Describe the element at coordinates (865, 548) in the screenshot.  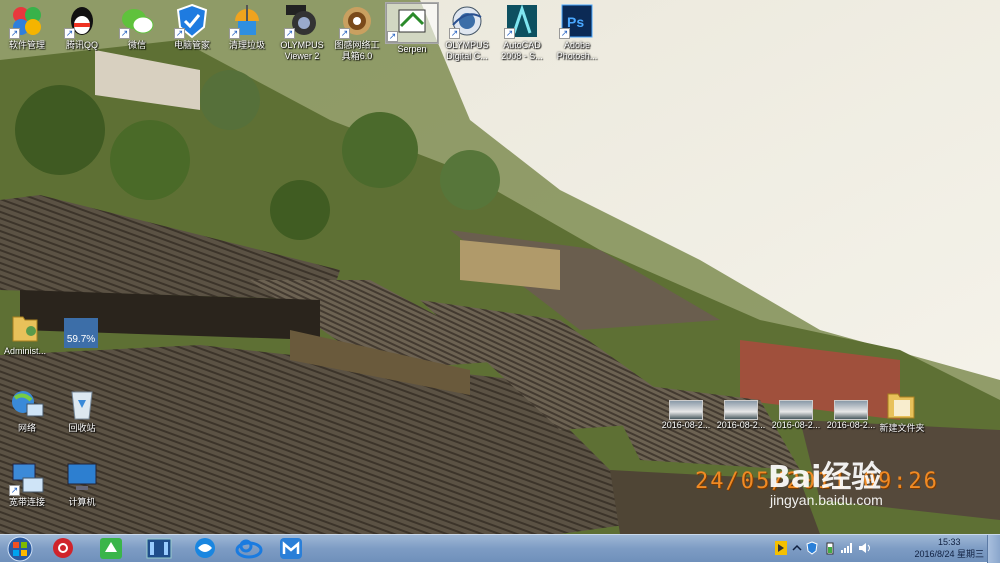
I see `volume-icon` at that location.